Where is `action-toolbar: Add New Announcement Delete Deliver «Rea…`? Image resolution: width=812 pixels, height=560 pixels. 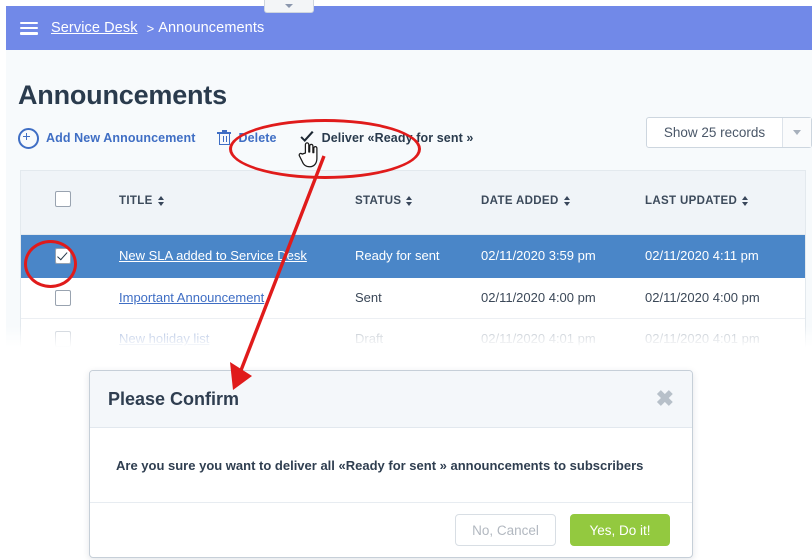
action-toolbar: Add New Announcement Delete Deliver «Rea… is located at coordinates (256, 138).